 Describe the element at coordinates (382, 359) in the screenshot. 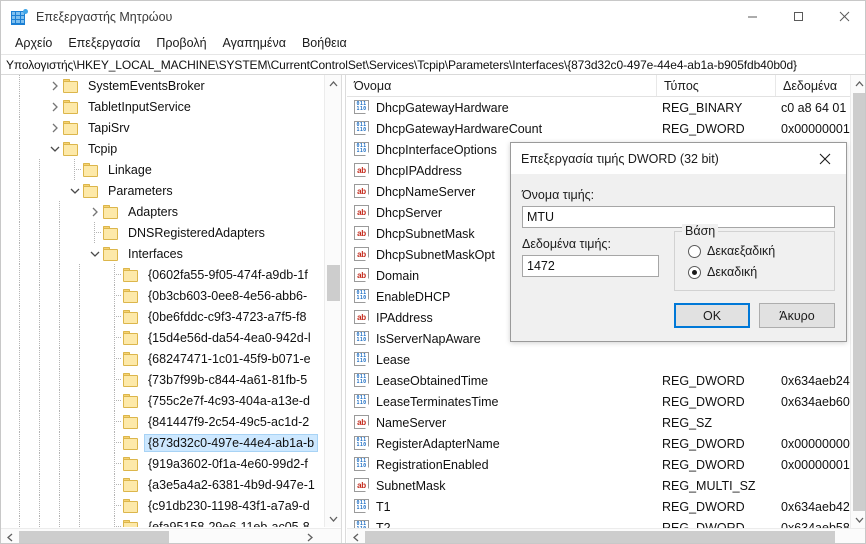

I see `value-name-cell: 011 110 Lease` at that location.